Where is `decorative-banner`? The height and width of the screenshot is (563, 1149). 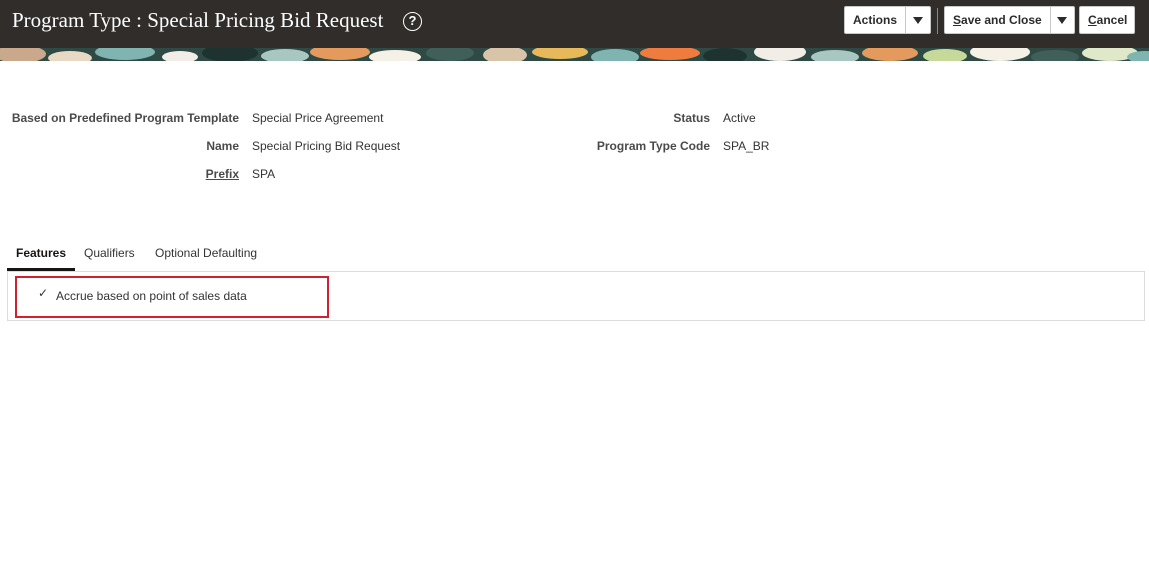 decorative-banner is located at coordinates (574, 54).